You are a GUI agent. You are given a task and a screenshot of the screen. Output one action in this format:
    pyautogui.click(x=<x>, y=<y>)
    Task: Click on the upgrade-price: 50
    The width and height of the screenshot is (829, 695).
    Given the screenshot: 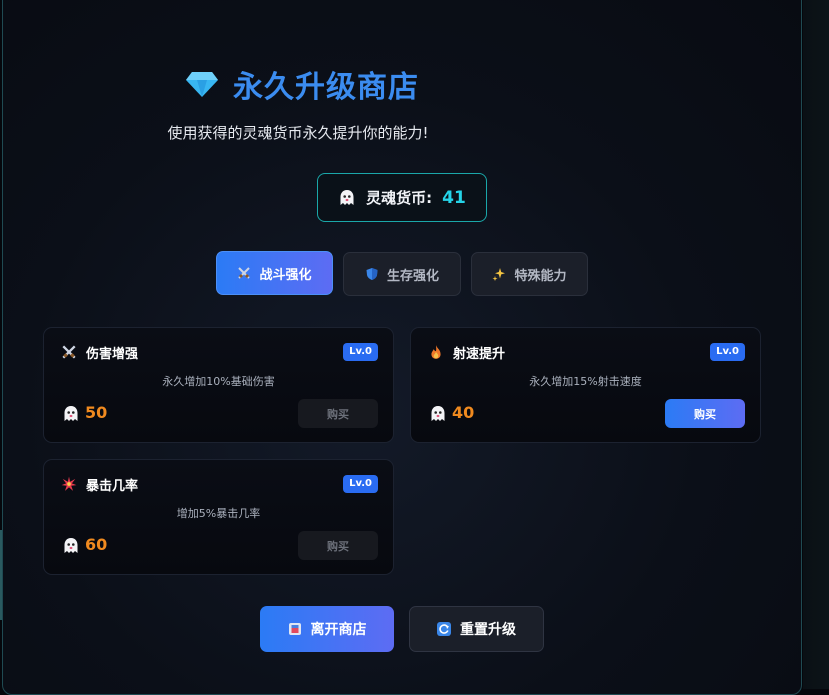 What is the action you would take?
    pyautogui.click(x=96, y=412)
    